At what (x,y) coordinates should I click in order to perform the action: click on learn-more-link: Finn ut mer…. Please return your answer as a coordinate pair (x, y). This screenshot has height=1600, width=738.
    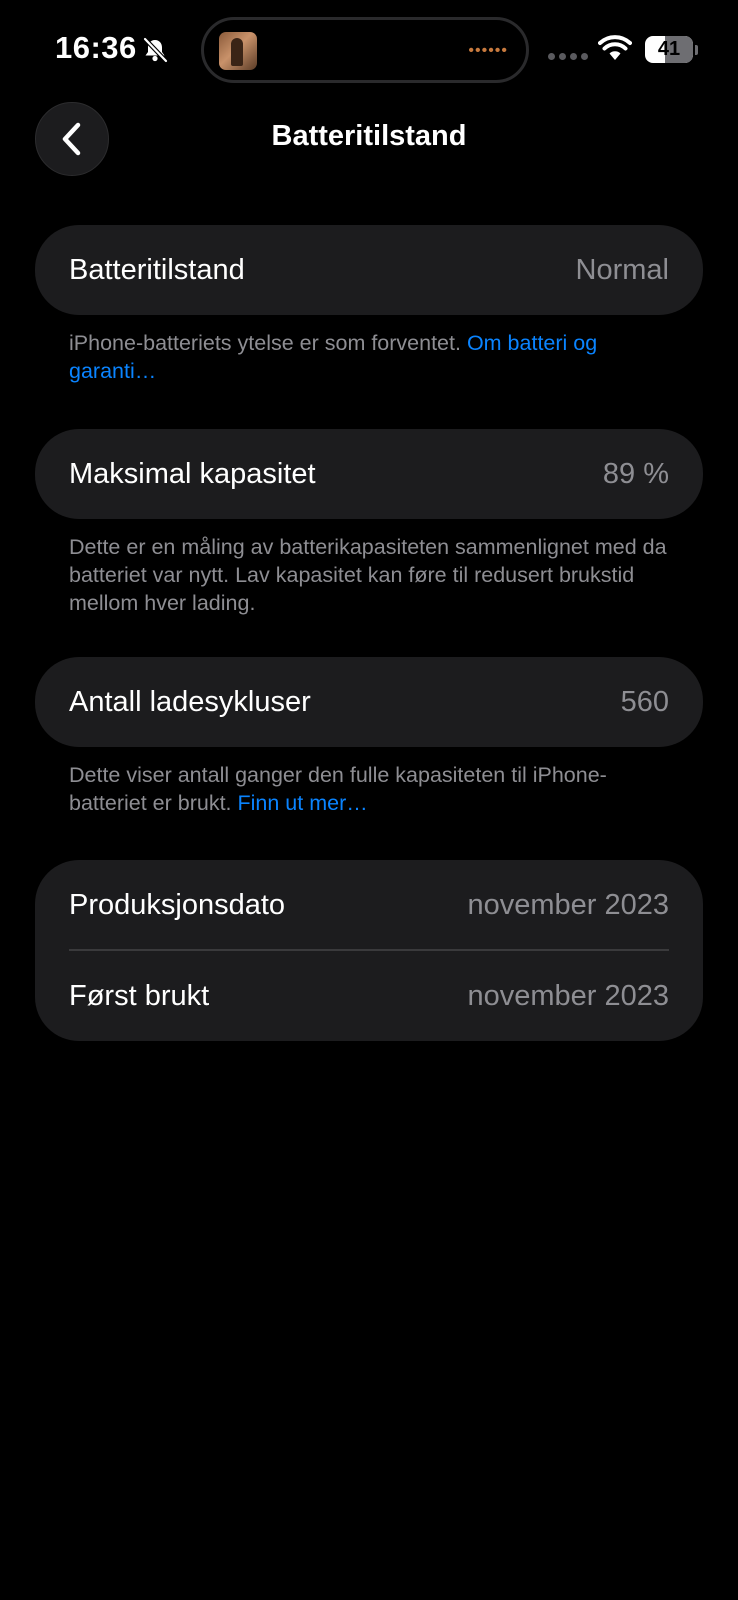
    Looking at the image, I should click on (303, 803).